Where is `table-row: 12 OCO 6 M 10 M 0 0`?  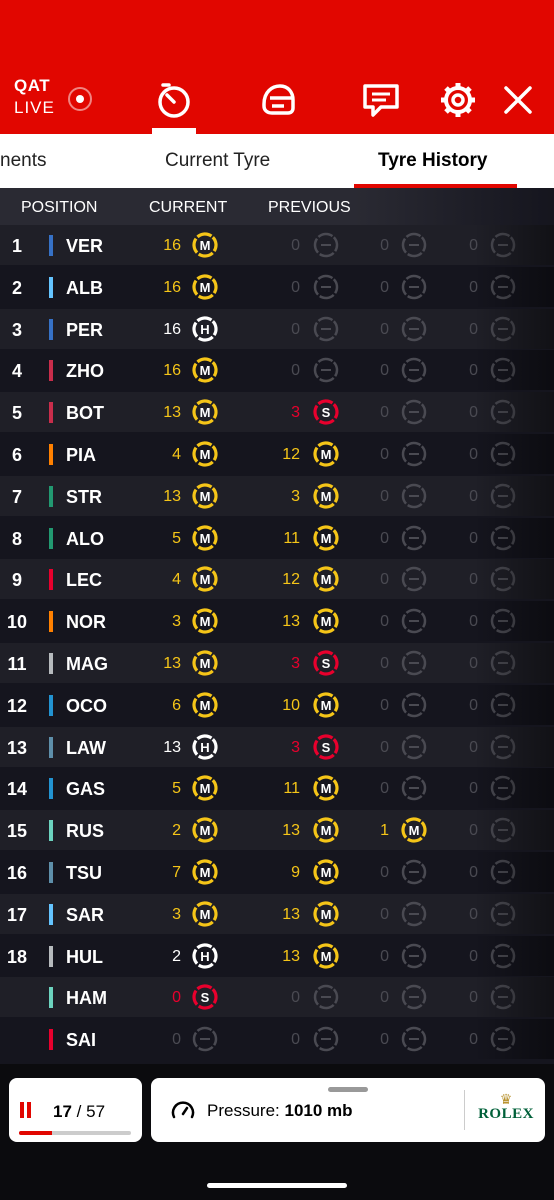
table-row: 12 OCO 6 M 10 M 0 0 is located at coordinates (277, 704).